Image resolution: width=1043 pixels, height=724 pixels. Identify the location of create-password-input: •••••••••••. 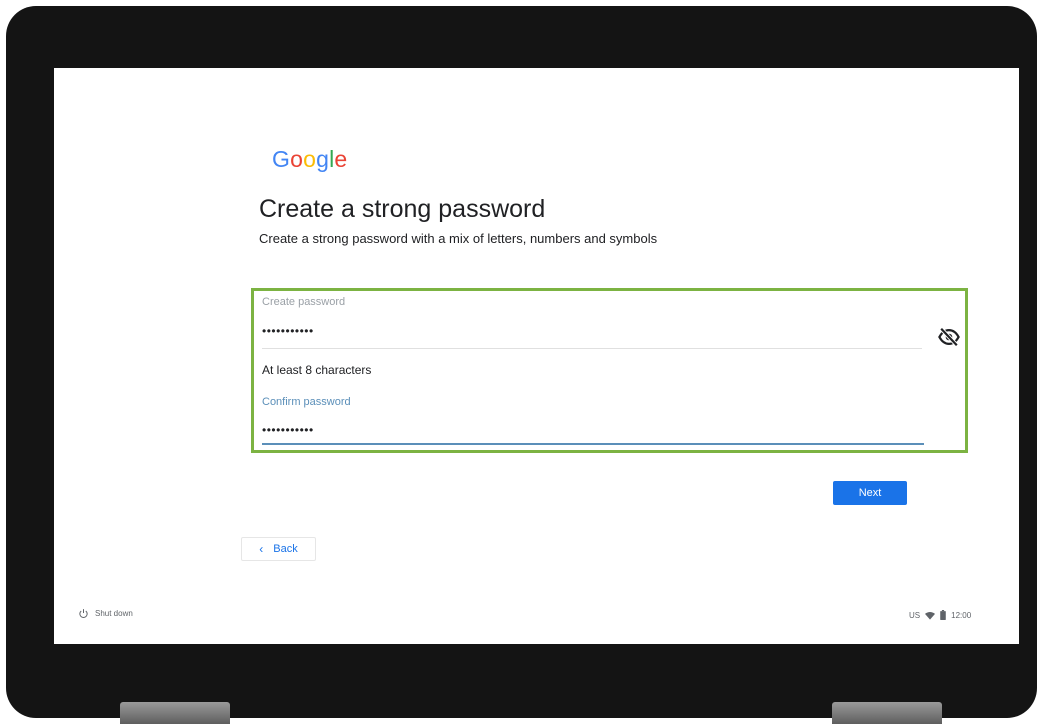
(288, 331).